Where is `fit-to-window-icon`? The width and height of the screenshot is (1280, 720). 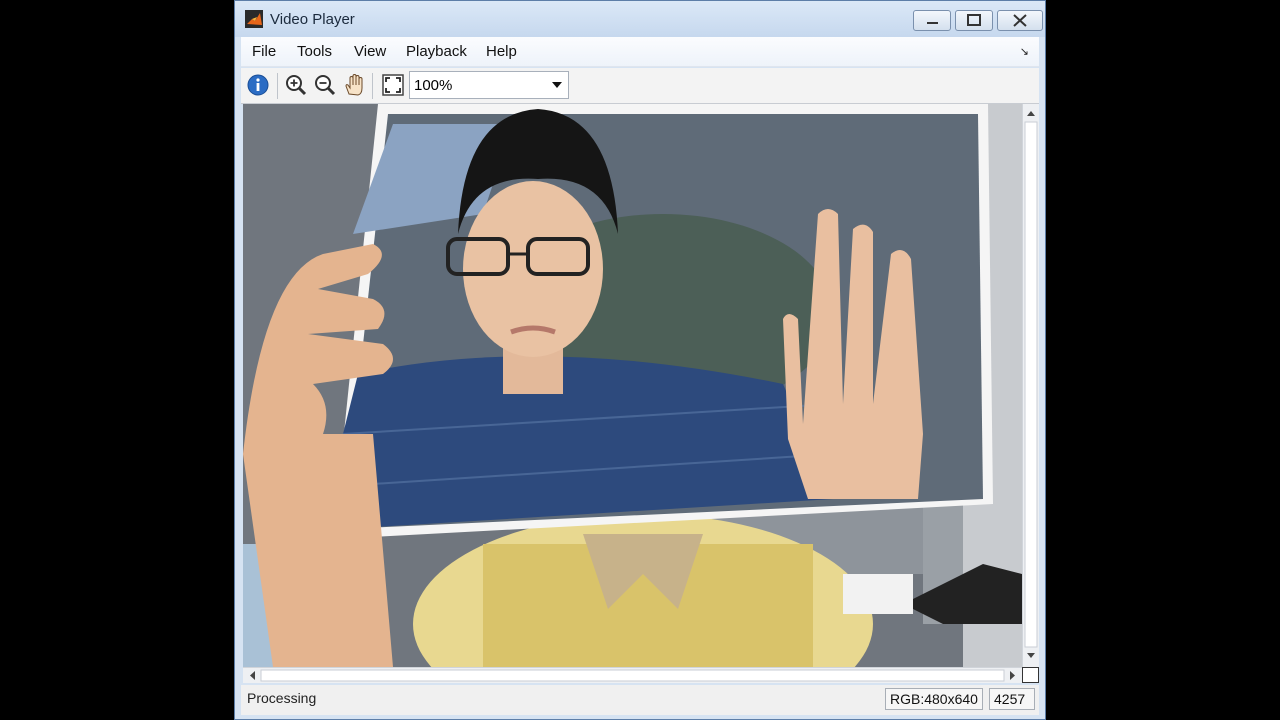
fit-to-window-icon is located at coordinates (393, 85).